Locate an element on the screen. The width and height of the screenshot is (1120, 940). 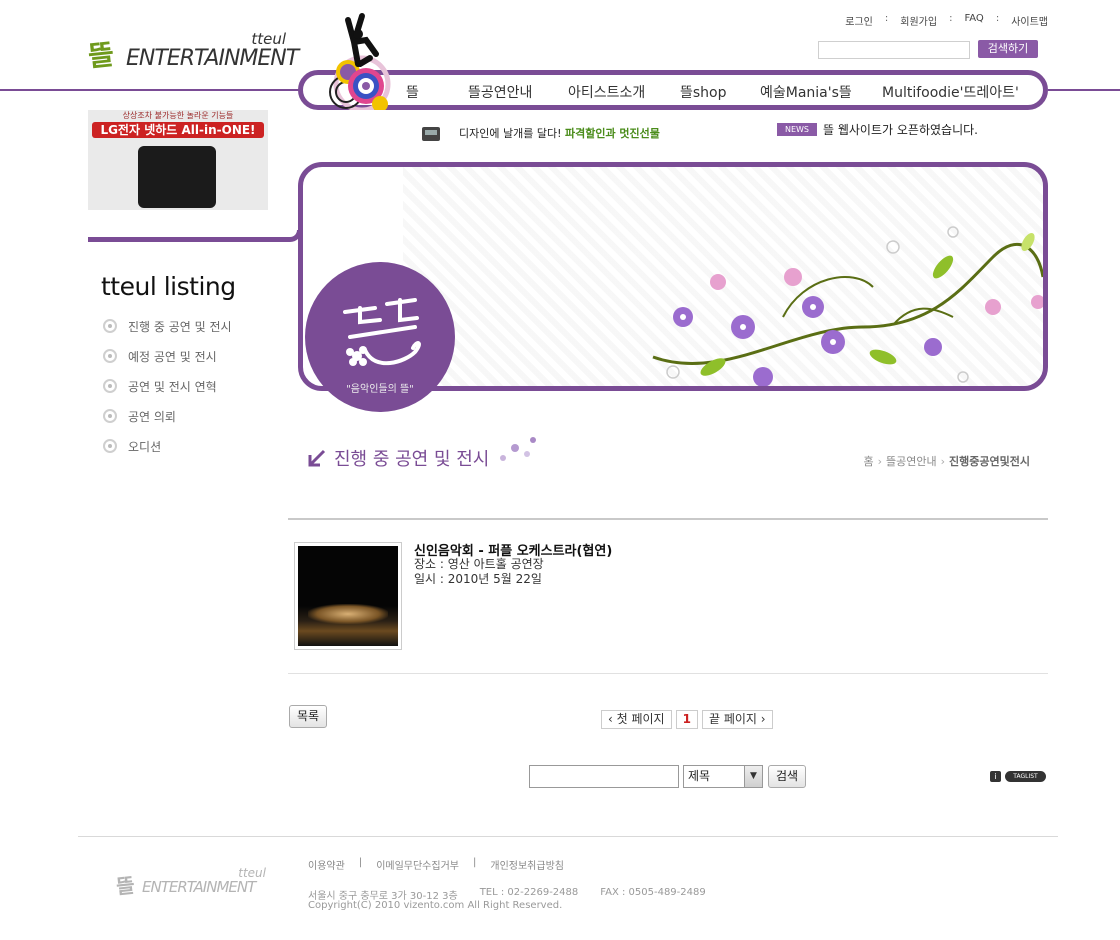
nethard-product-image is located at coordinates (177, 177).